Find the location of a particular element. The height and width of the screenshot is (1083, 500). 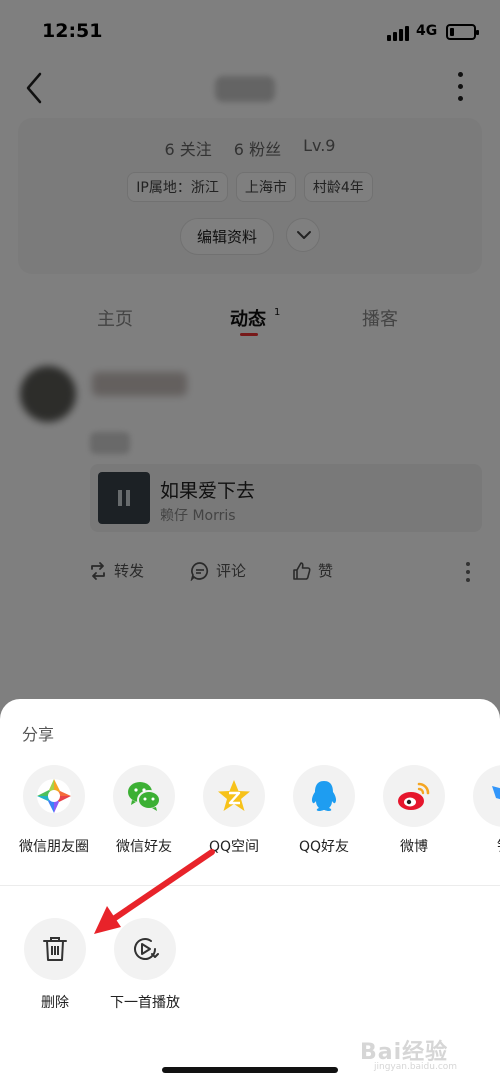

share-dingtalk: 钉 is located at coordinates (479, 810).